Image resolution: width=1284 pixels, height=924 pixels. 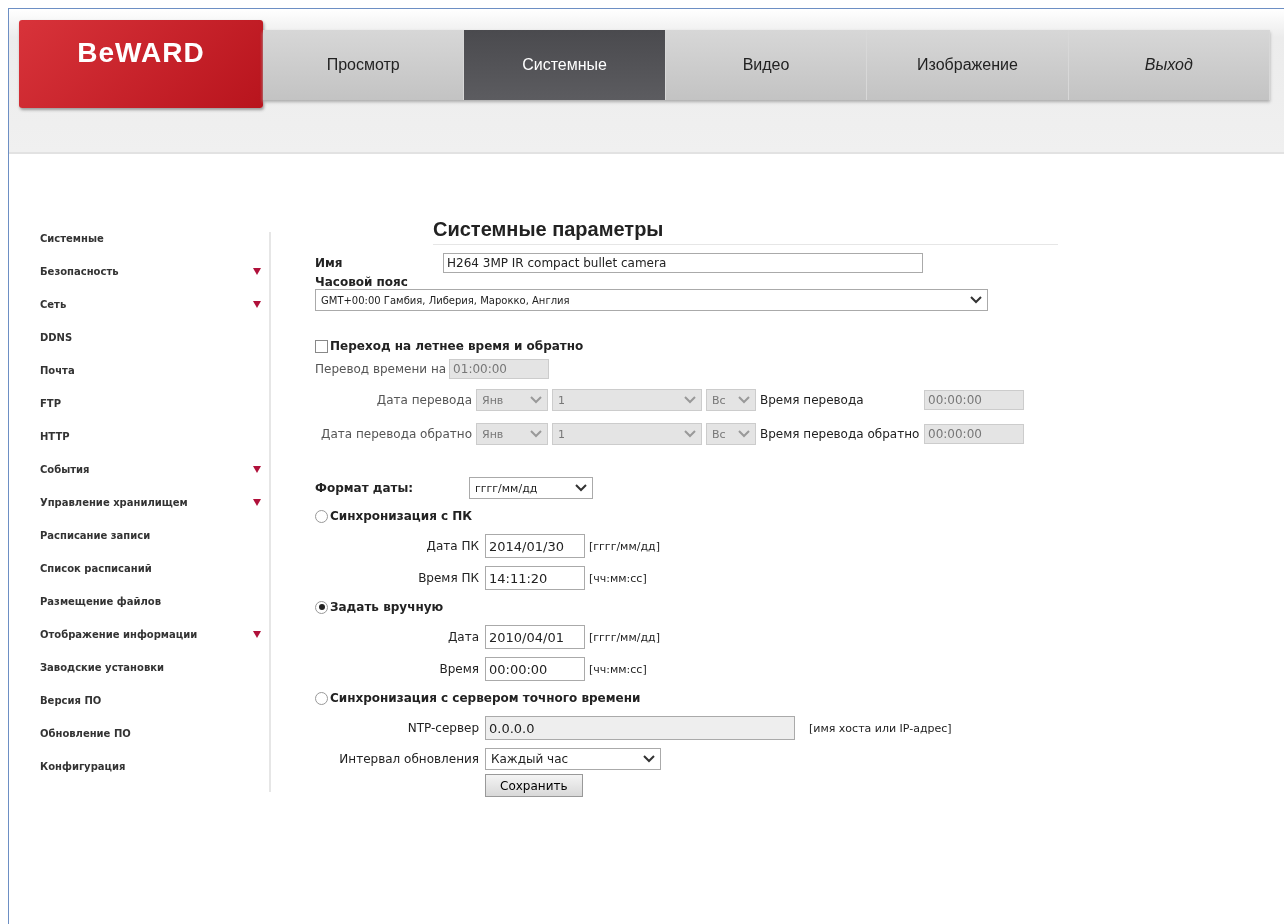 I want to click on field-label: Дата перевода обратно, so click(x=396, y=434).